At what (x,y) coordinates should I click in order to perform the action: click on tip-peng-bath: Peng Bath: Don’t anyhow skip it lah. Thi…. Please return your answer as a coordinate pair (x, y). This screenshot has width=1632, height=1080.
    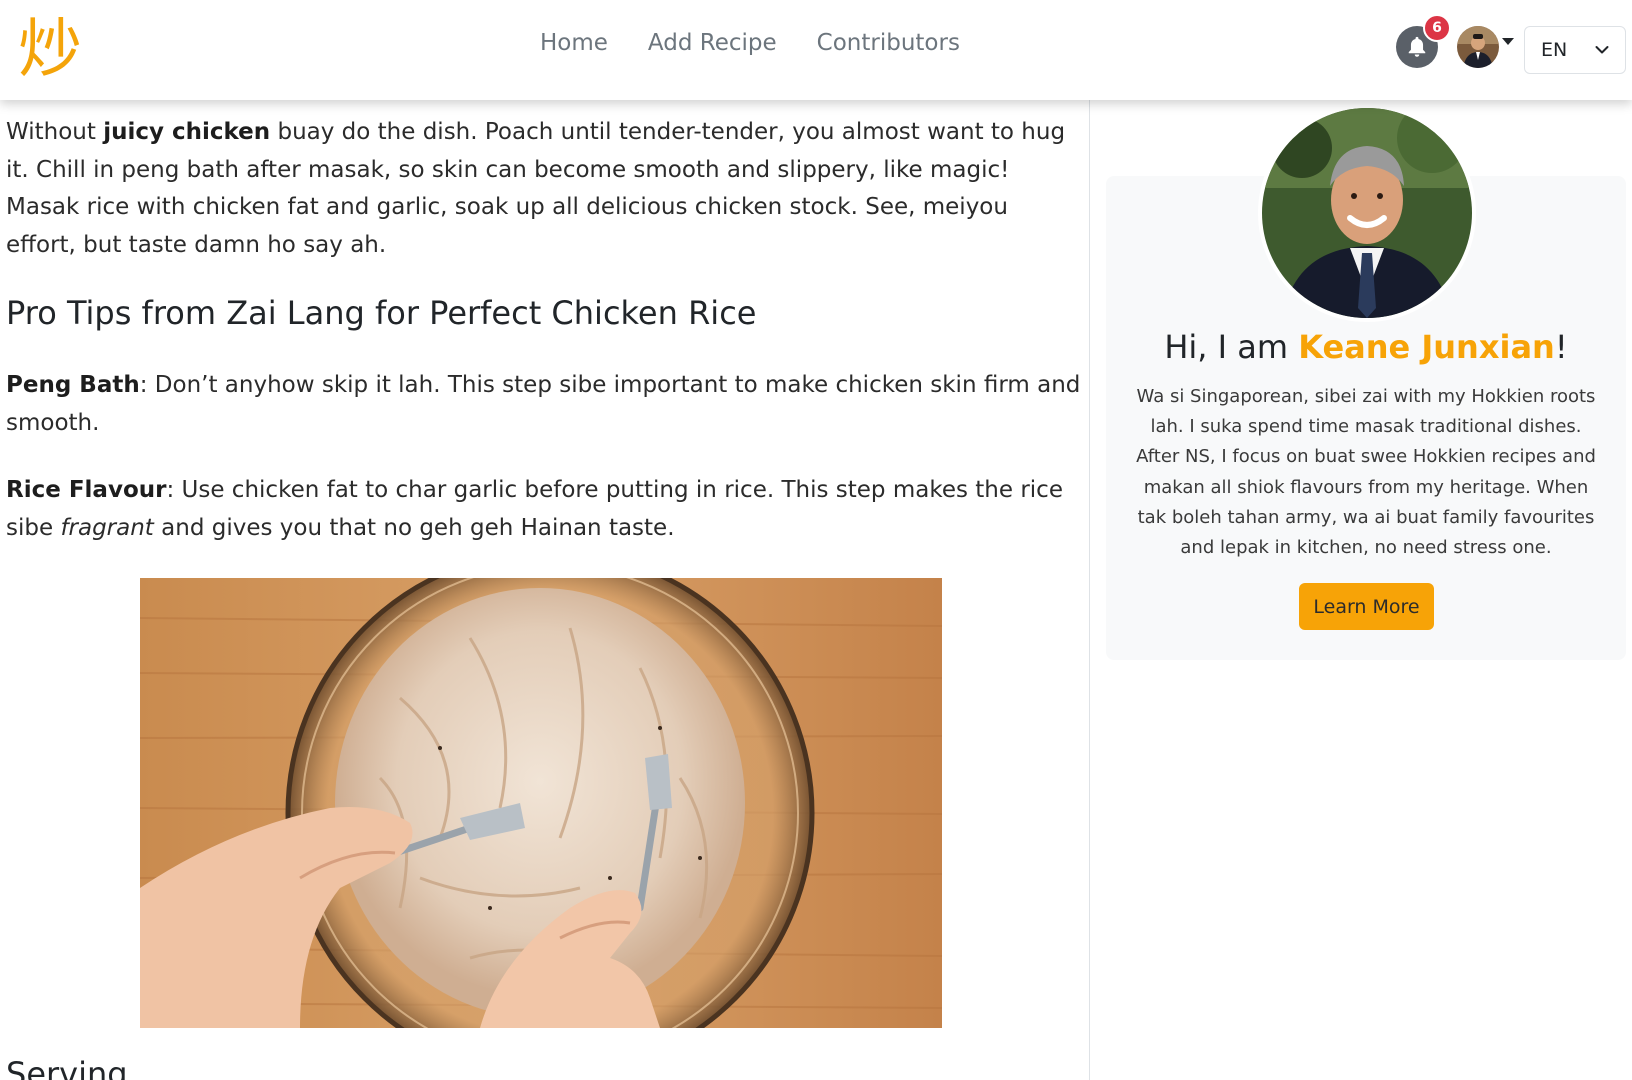
    Looking at the image, I should click on (543, 404).